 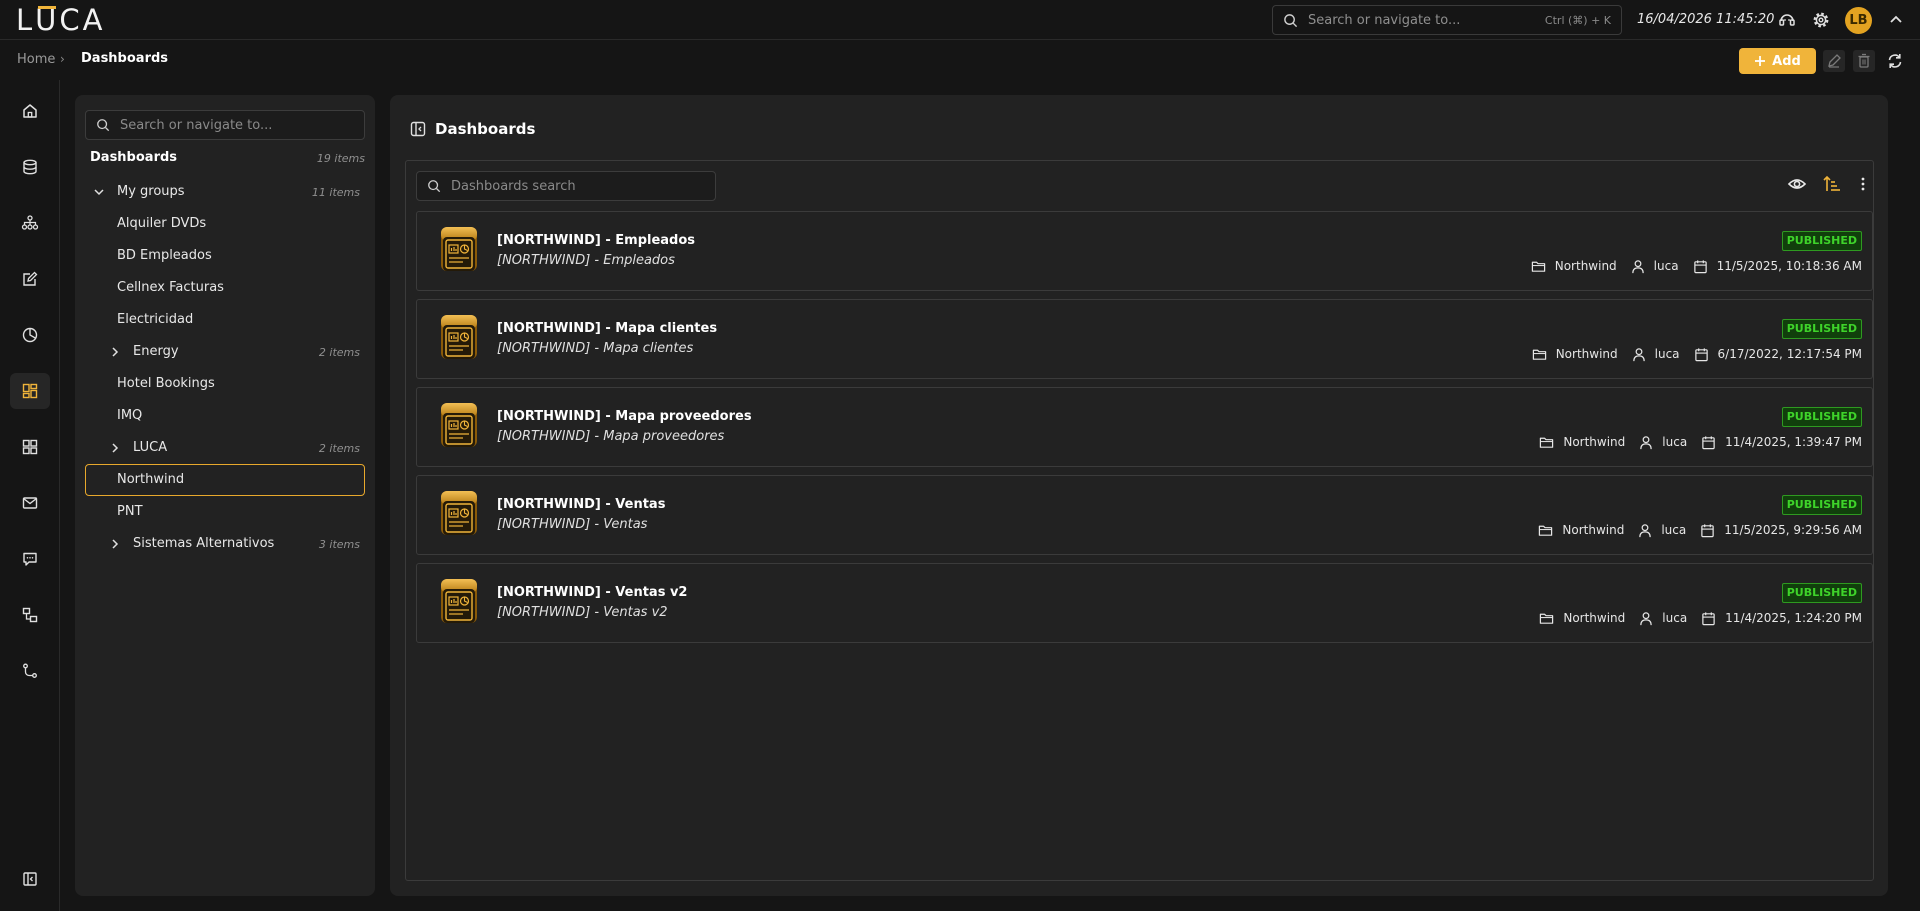 What do you see at coordinates (225, 512) in the screenshot?
I see `tree-item-pnt: PNT` at bounding box center [225, 512].